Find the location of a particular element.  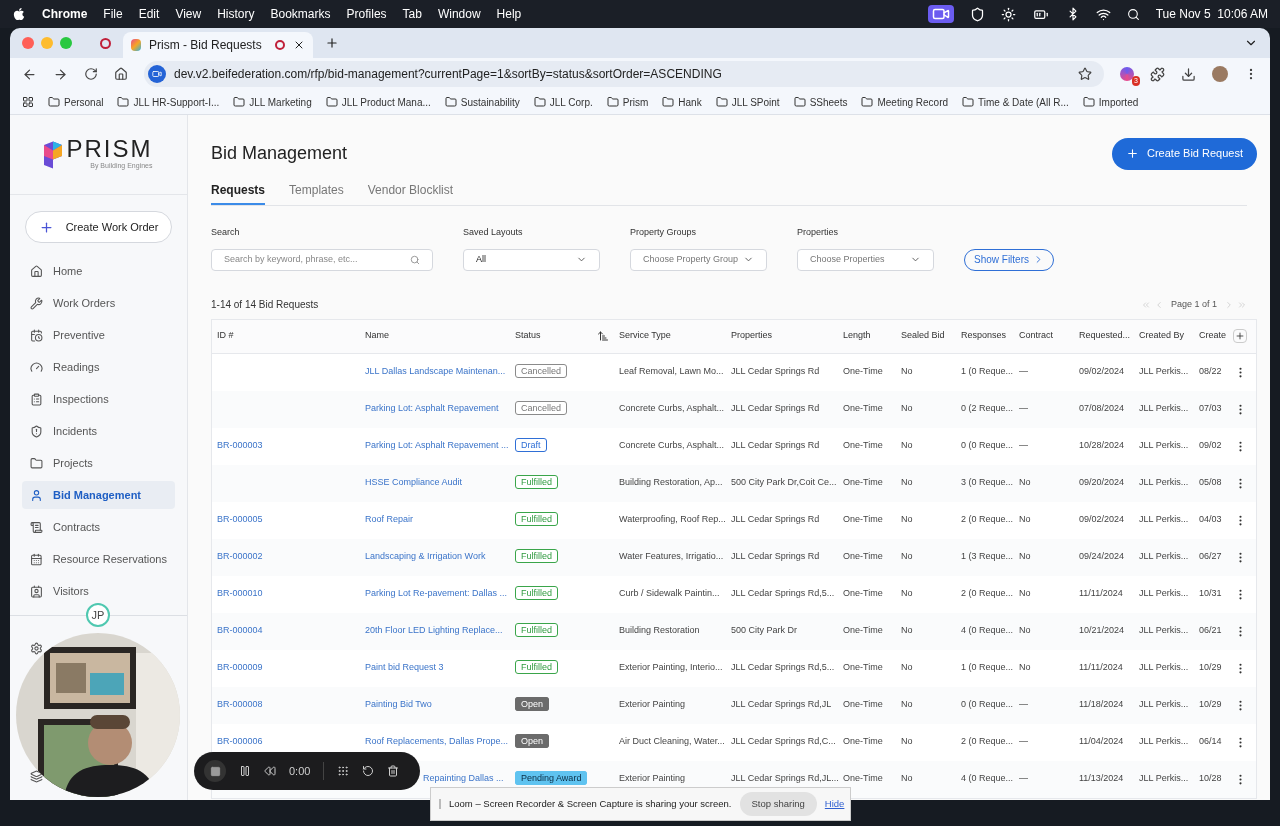

sidebar-item: Projects is located at coordinates (98, 463).